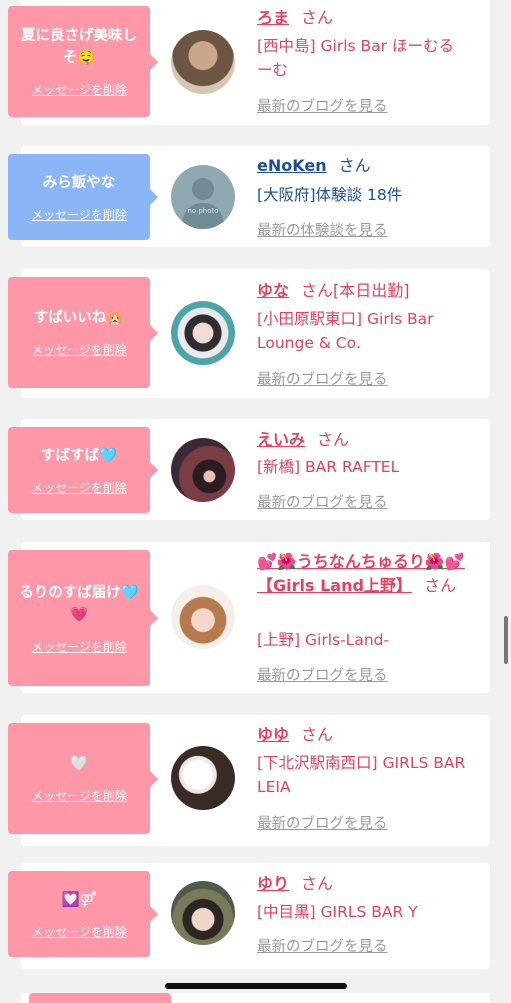 The height and width of the screenshot is (1003, 511). What do you see at coordinates (100, 998) in the screenshot?
I see `message-bubble-partial` at bounding box center [100, 998].